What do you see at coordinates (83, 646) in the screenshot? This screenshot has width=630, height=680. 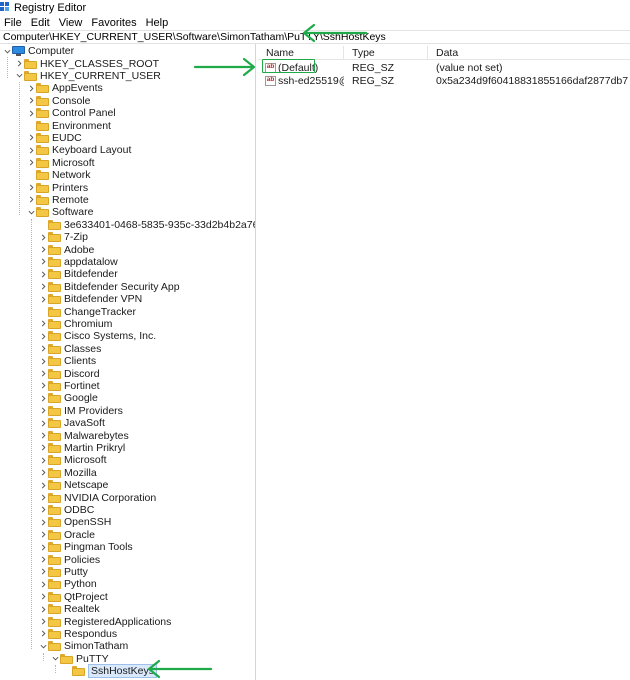 I see `tree-node-simontatham: SimonTatham` at bounding box center [83, 646].